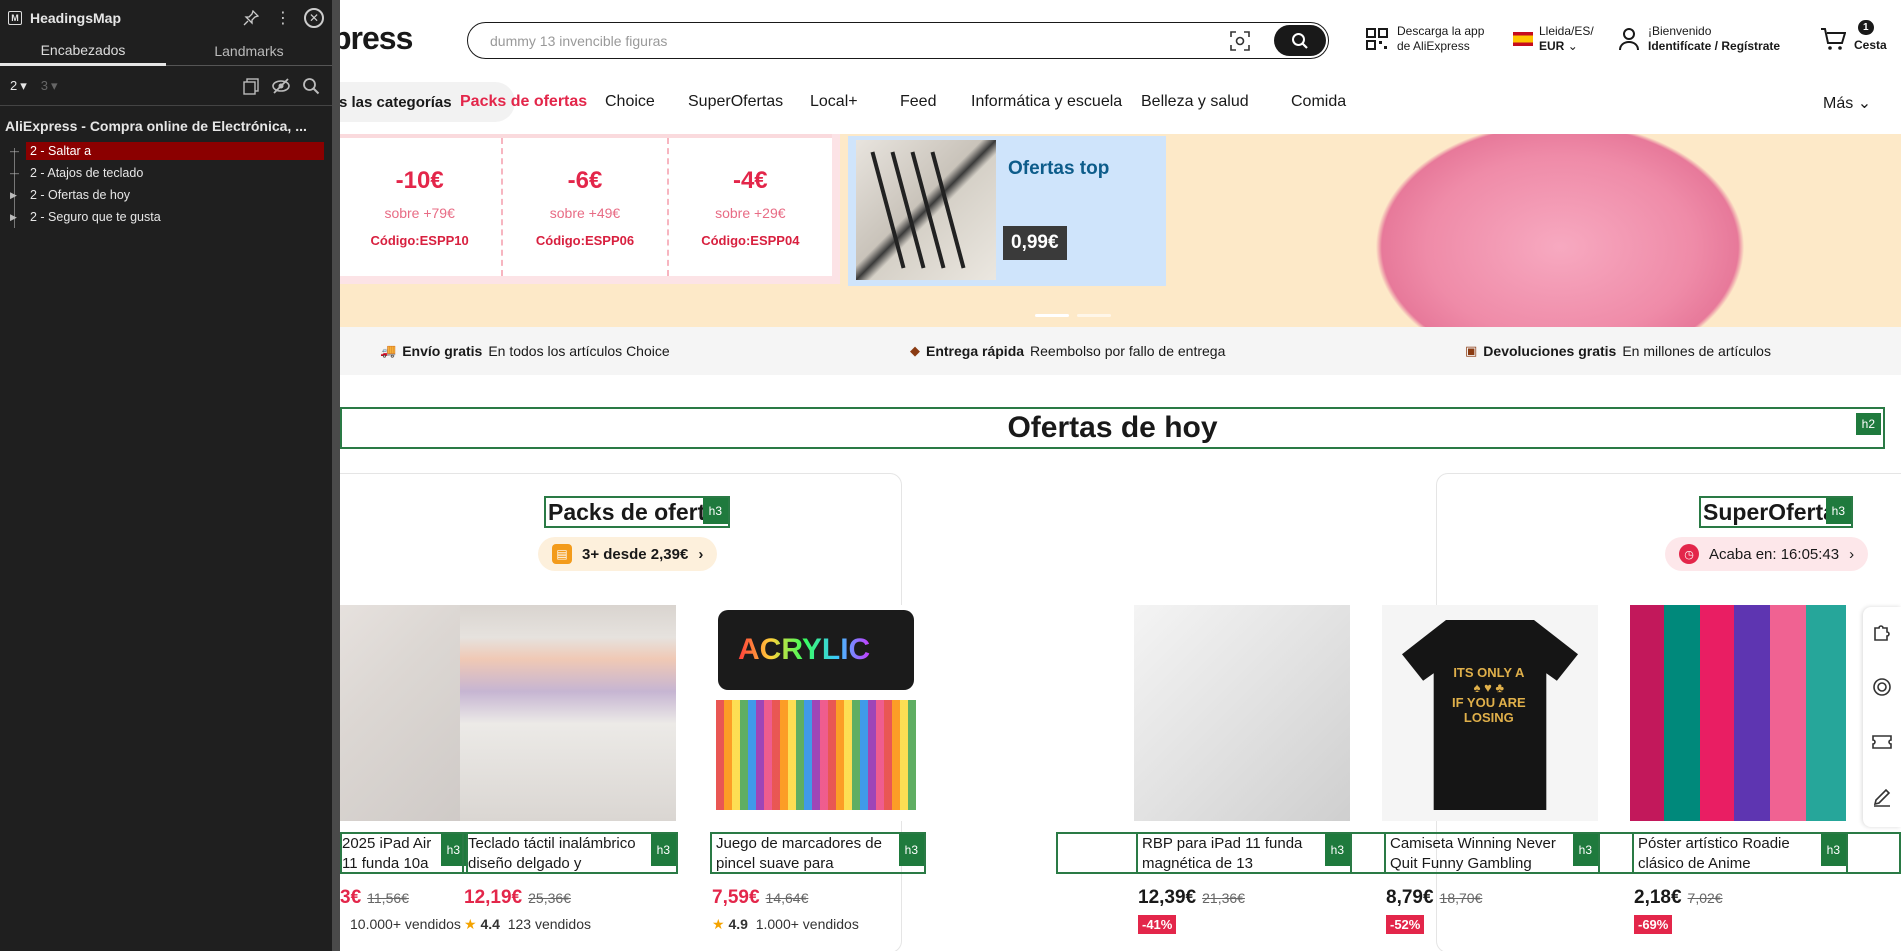  I want to click on search-input: dummy 13 invencible figuras, so click(848, 41).